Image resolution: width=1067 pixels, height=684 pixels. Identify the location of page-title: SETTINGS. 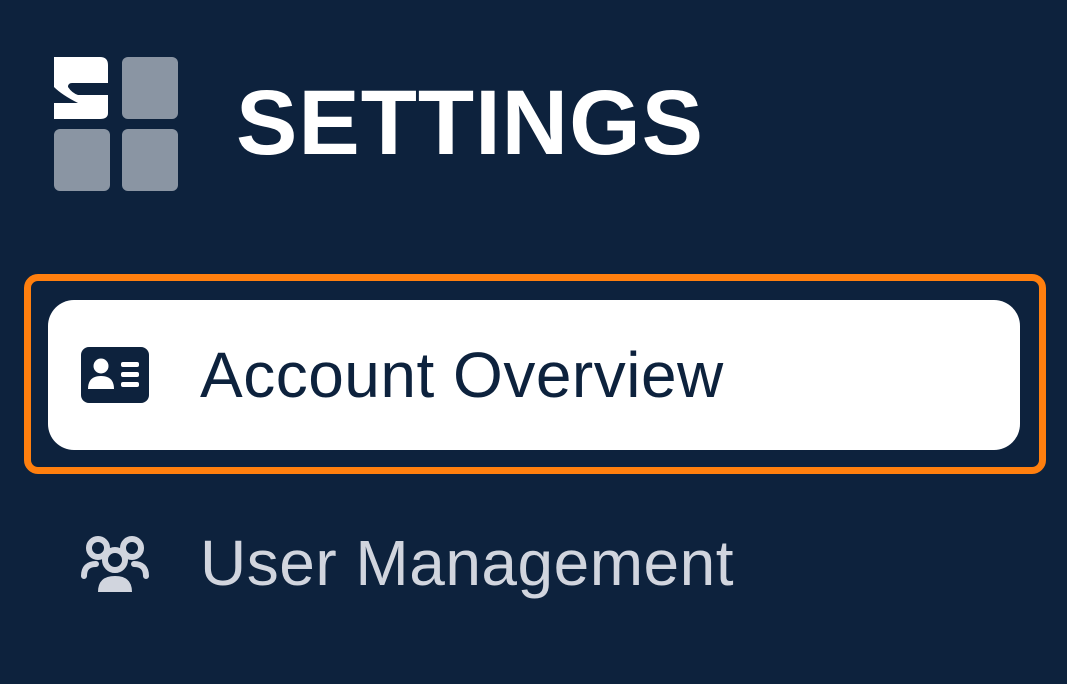
(470, 123).